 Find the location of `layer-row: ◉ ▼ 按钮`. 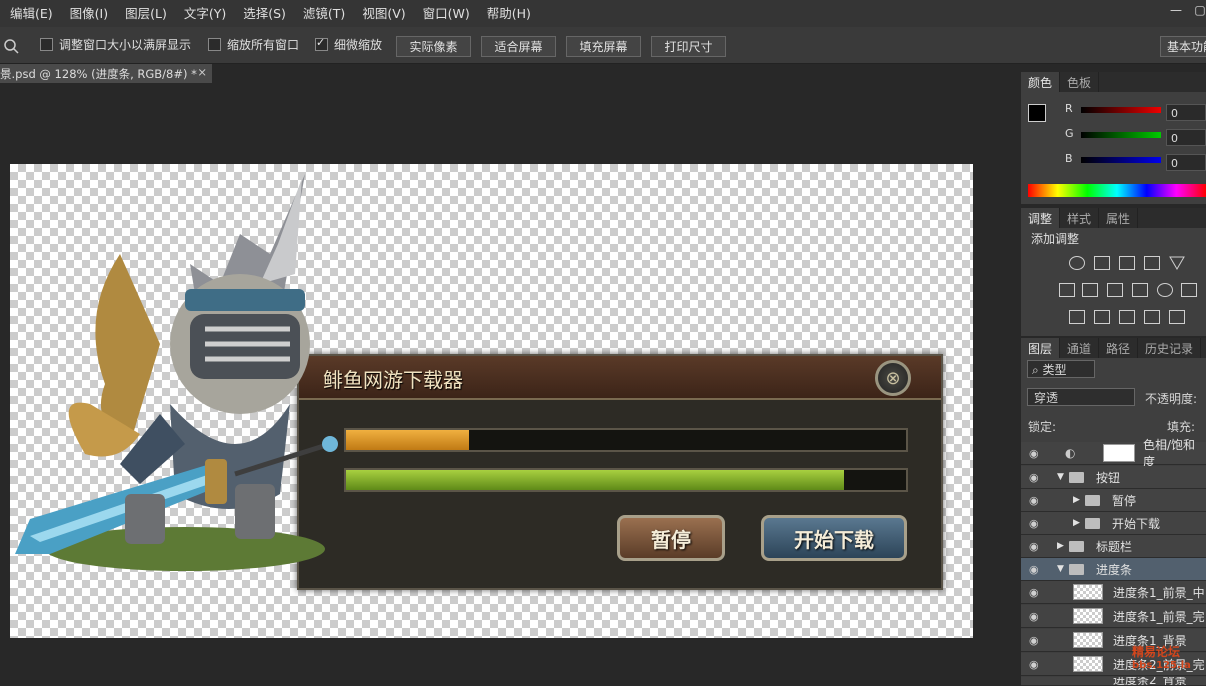

layer-row: ◉ ▼ 按钮 is located at coordinates (1113, 477).